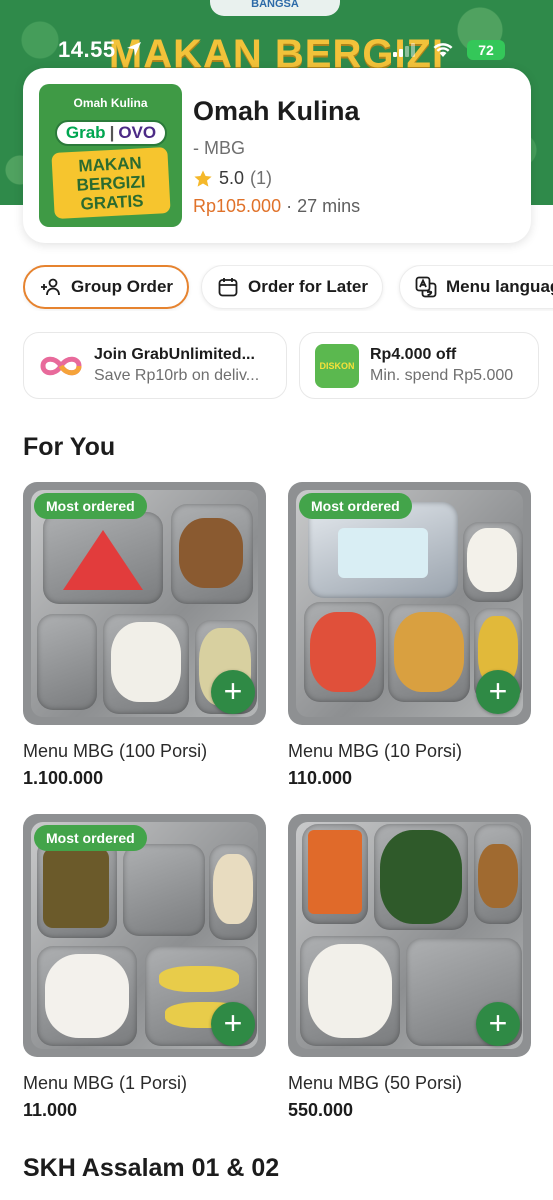 This screenshot has height=1200, width=553. I want to click on section-title-skh-assalam: SKH Assalam 01 & 02, so click(151, 1168).